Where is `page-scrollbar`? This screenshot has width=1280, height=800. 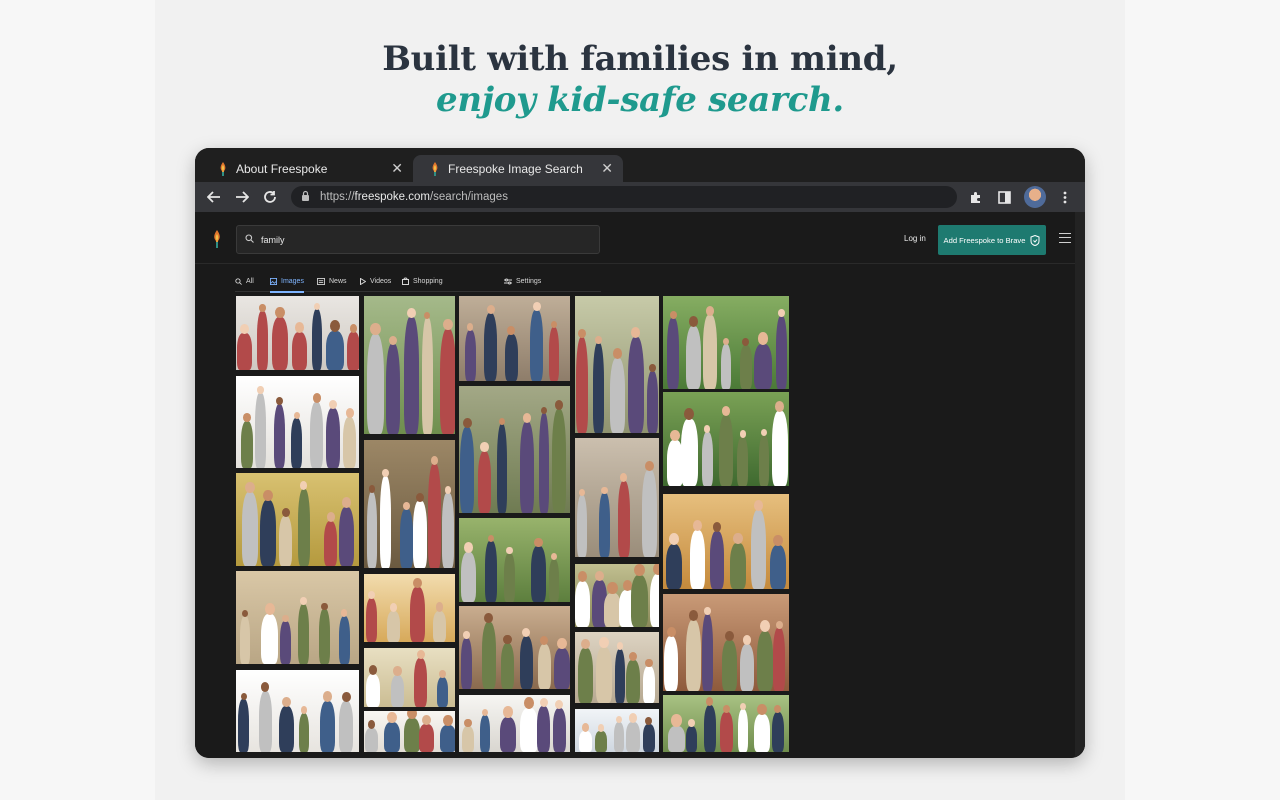
page-scrollbar is located at coordinates (1080, 485).